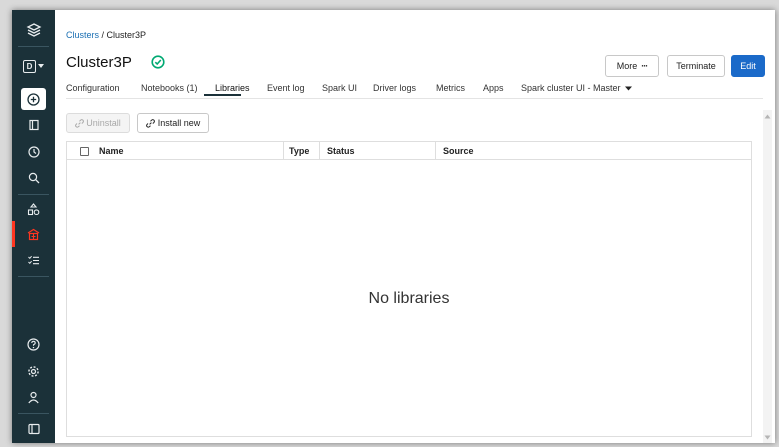 This screenshot has width=779, height=447. I want to click on create-icon, so click(33, 99).